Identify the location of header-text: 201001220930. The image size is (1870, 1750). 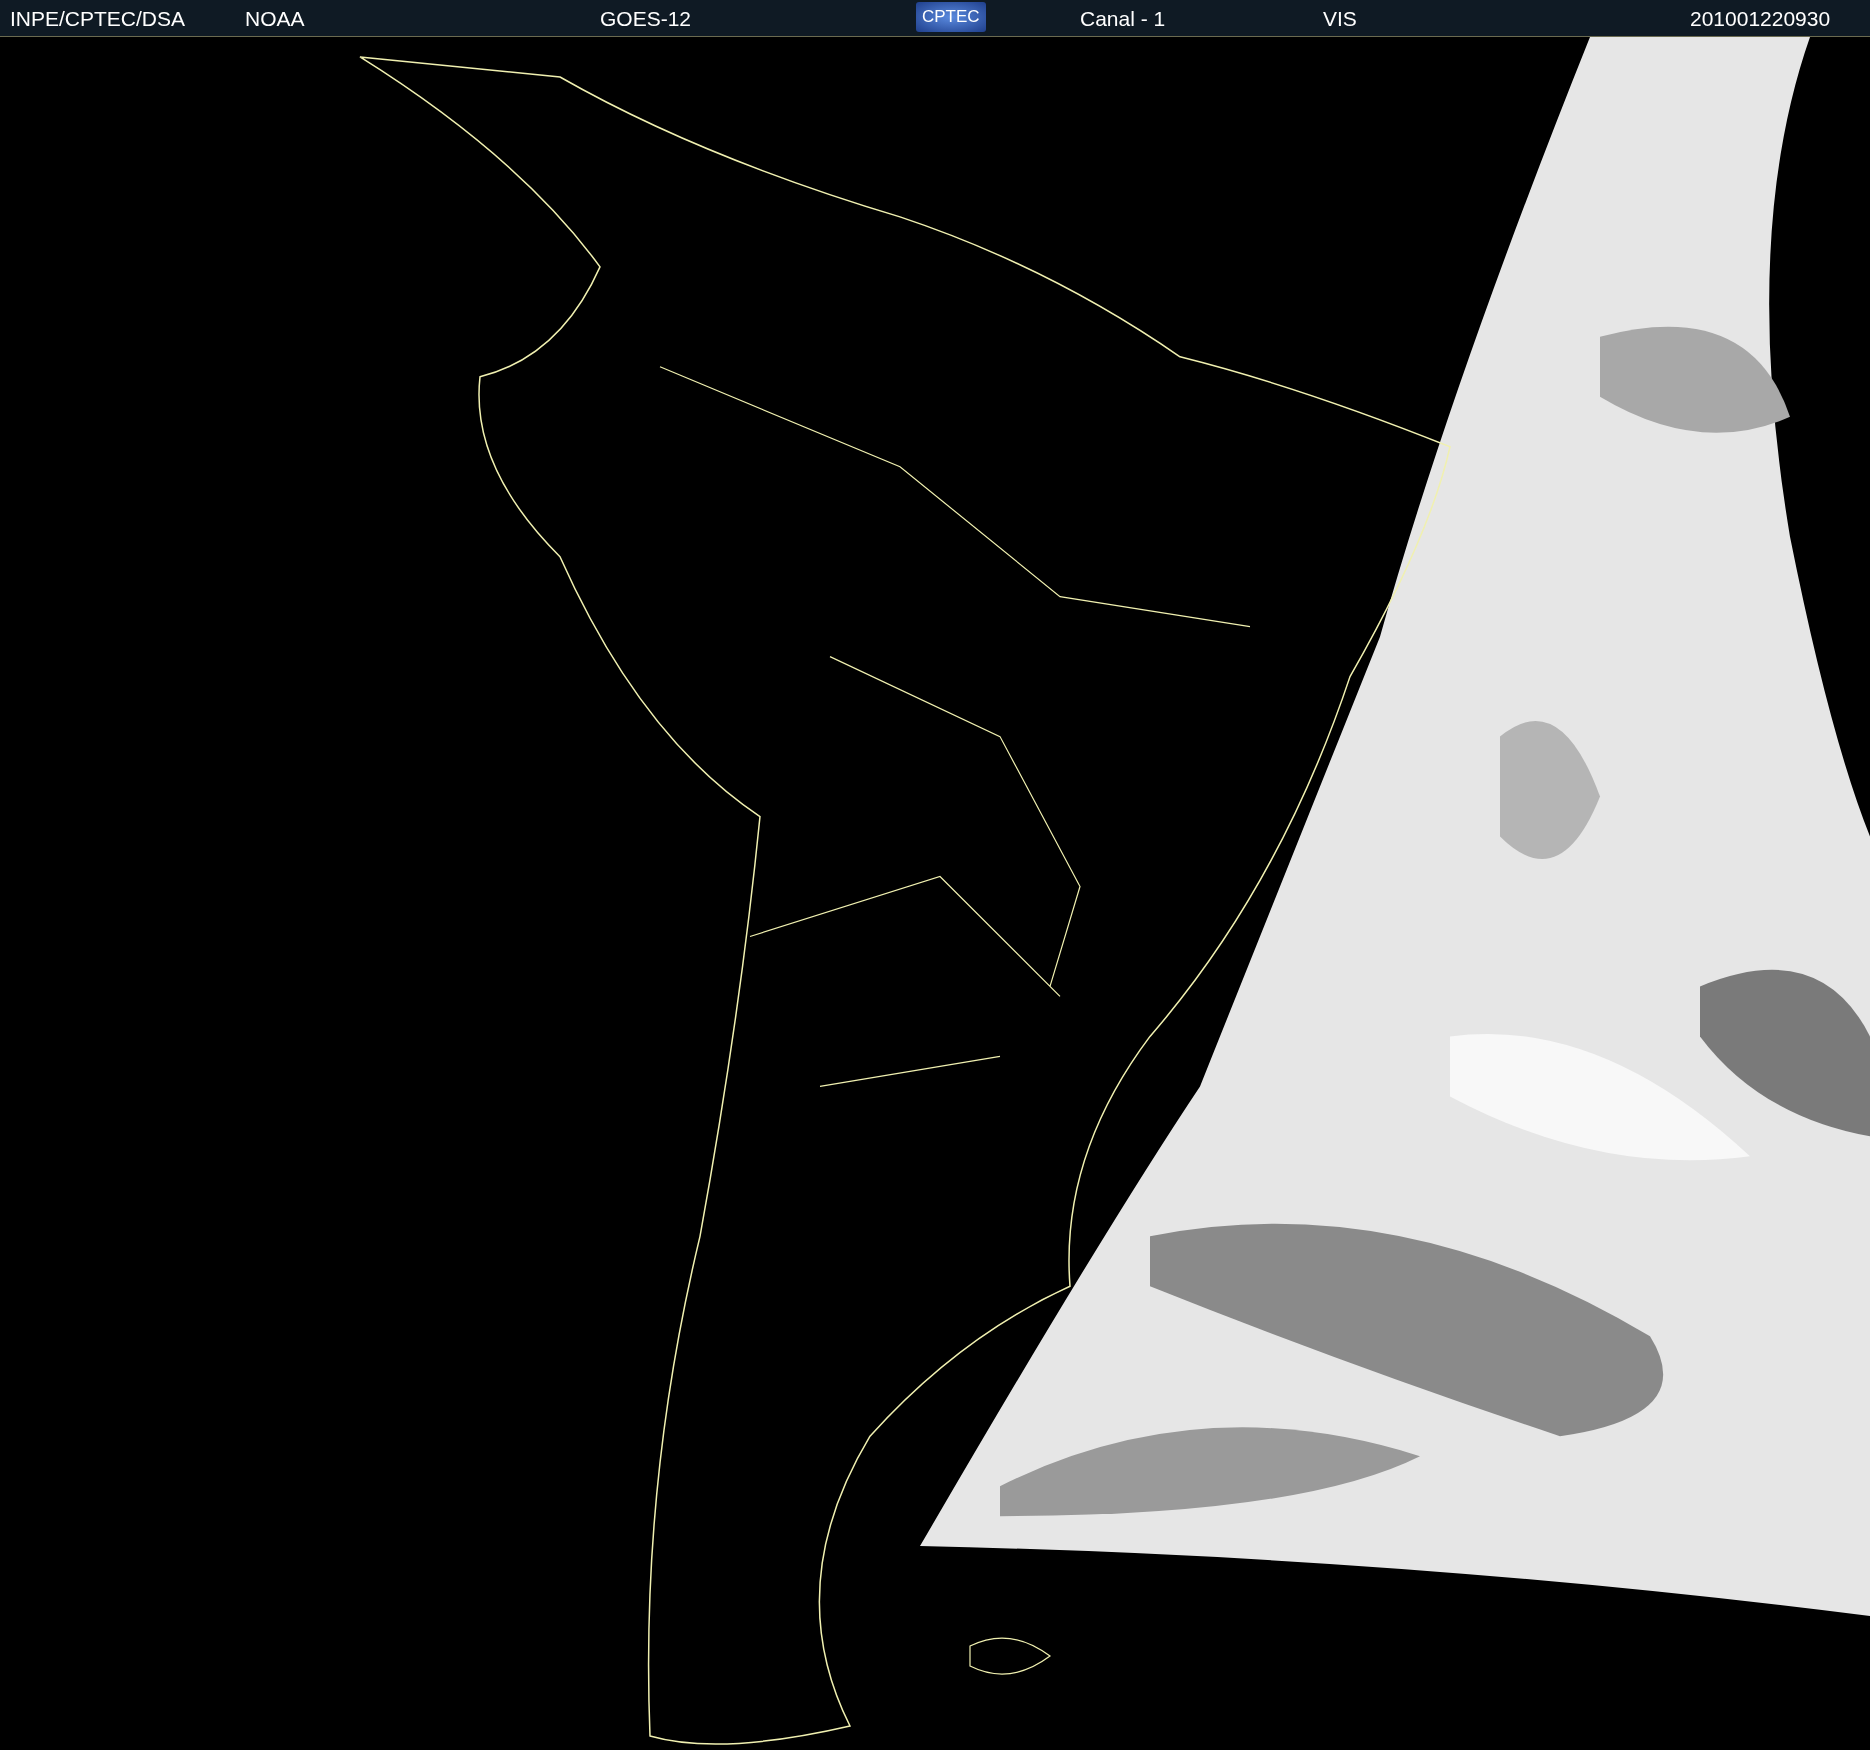
(1760, 19).